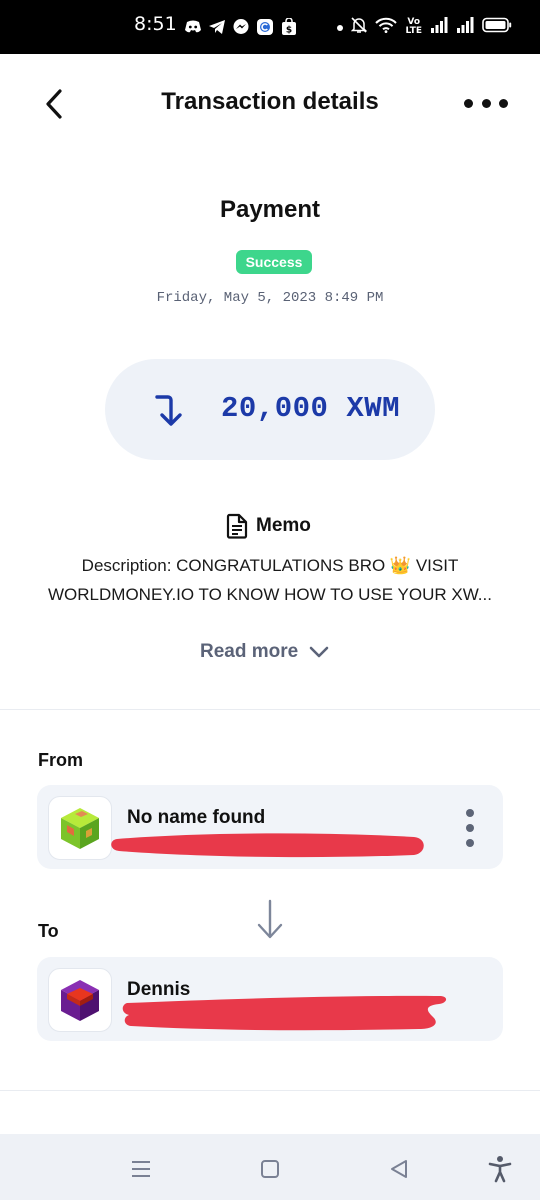 The height and width of the screenshot is (1200, 540). I want to click on accessibility-icon, so click(500, 1169).